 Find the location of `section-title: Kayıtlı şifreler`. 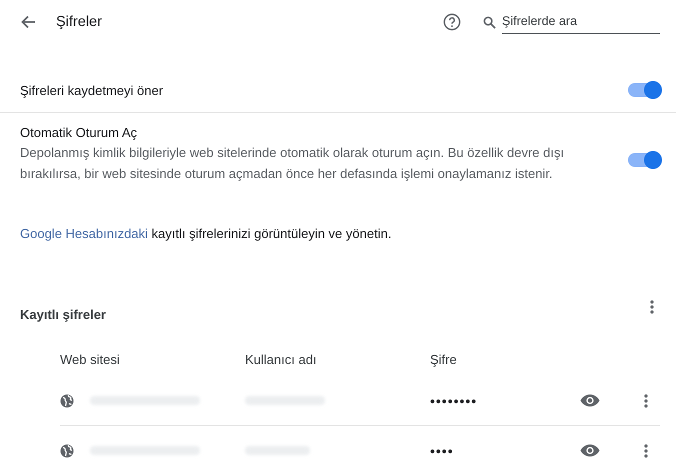

section-title: Kayıtlı şifreler is located at coordinates (63, 314).